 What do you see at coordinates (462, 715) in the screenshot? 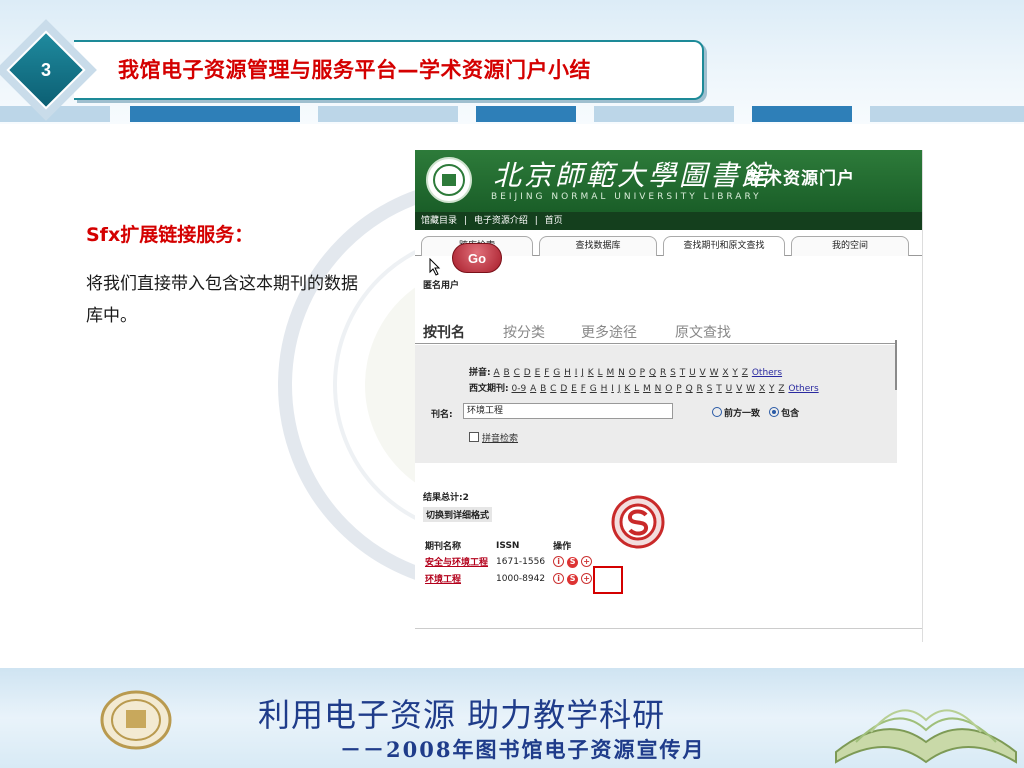
I see `footer-slogan: 利用电子资源 助力教学科研` at bounding box center [462, 715].